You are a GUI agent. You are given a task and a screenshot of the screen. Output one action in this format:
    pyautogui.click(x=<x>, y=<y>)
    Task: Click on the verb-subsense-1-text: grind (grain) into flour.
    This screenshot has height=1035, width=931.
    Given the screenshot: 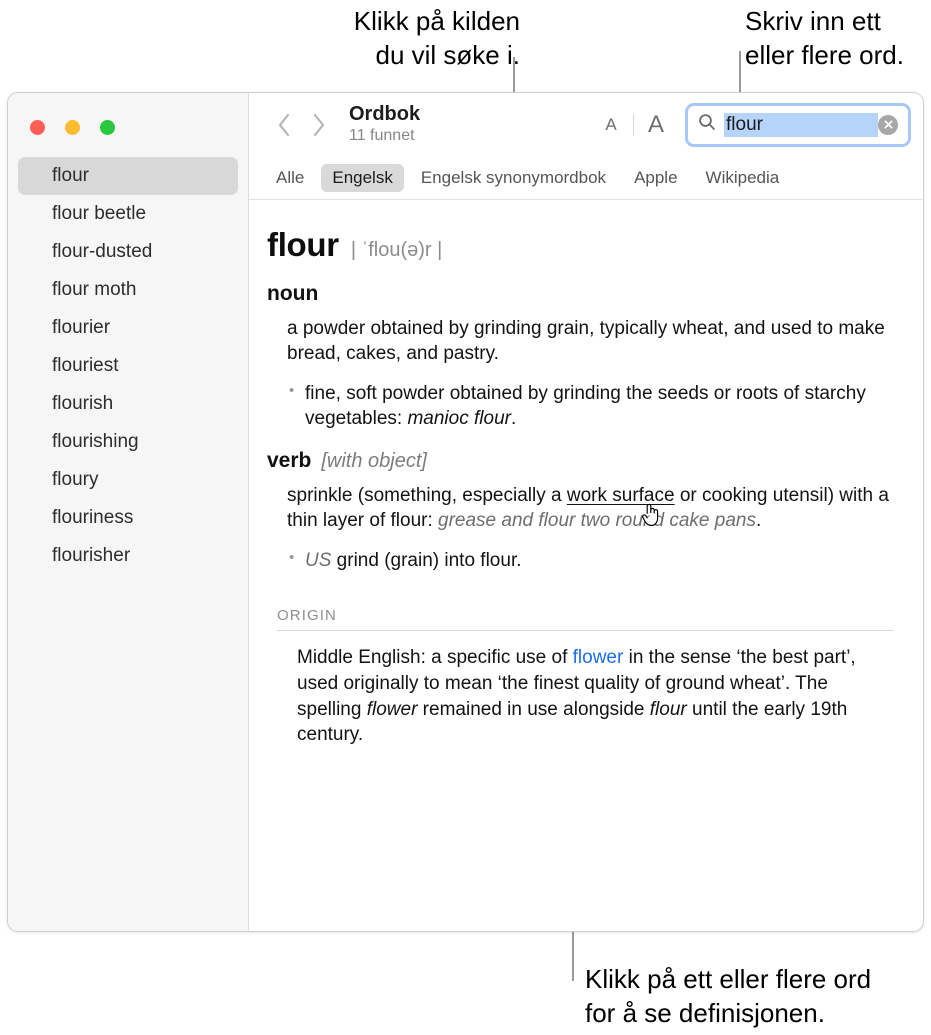 What is the action you would take?
    pyautogui.click(x=426, y=560)
    